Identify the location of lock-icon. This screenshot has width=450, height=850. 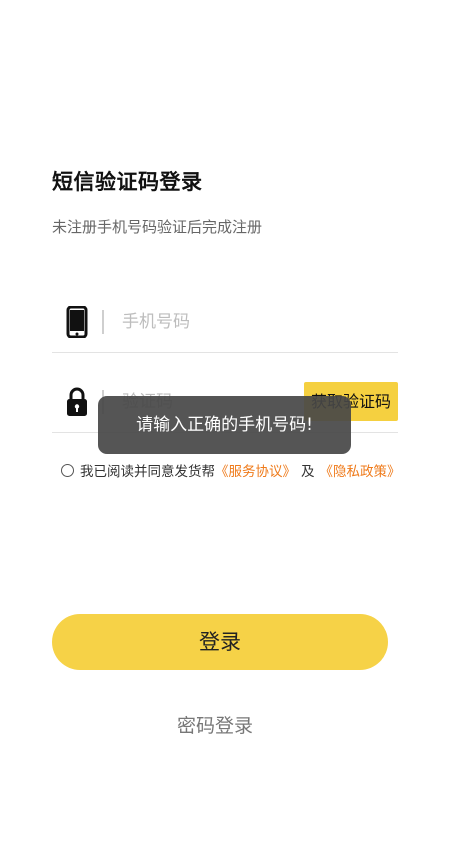
(77, 402).